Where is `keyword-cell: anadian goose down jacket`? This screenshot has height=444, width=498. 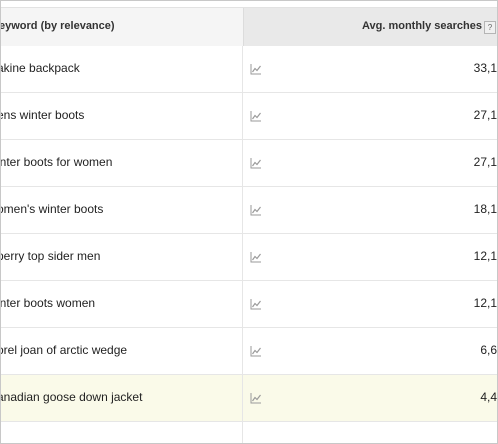
keyword-cell: anadian goose down jacket is located at coordinates (122, 398).